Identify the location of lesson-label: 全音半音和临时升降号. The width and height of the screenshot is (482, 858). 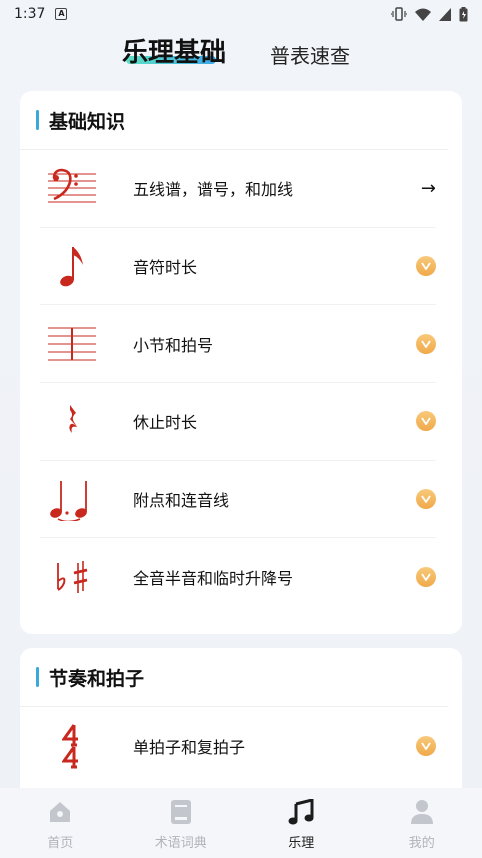
(213, 579).